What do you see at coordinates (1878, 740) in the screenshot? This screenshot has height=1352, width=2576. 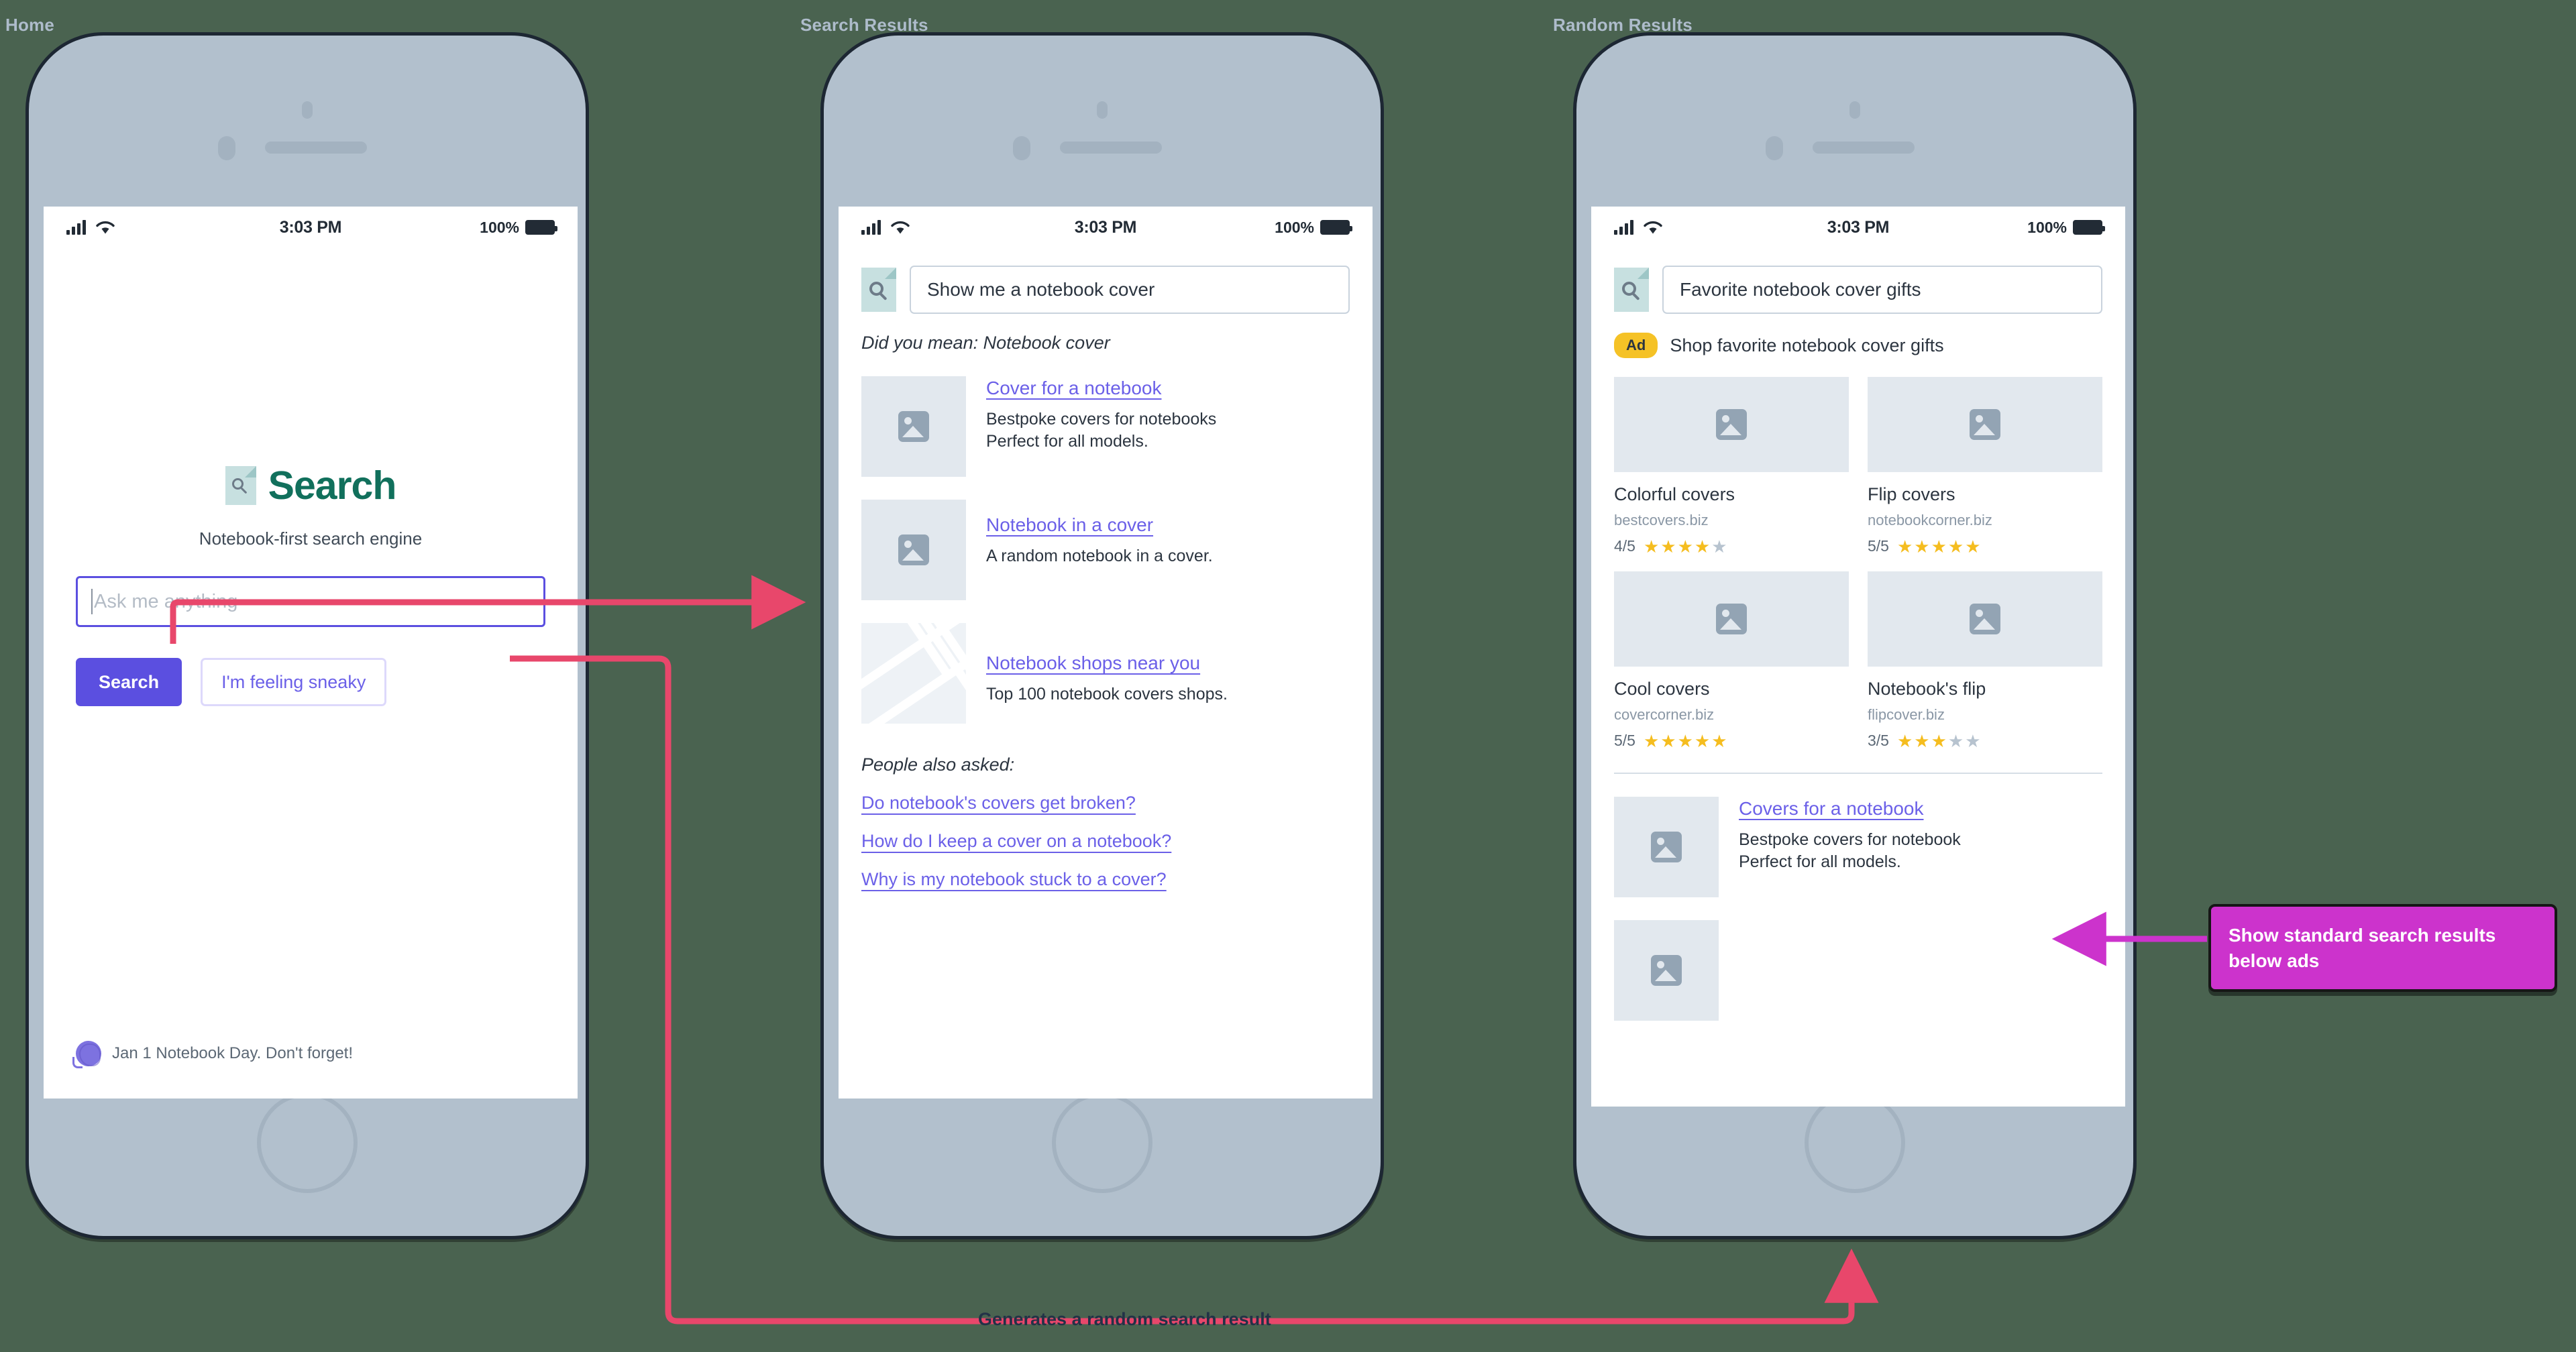 I see `rating-value: 3/5` at bounding box center [1878, 740].